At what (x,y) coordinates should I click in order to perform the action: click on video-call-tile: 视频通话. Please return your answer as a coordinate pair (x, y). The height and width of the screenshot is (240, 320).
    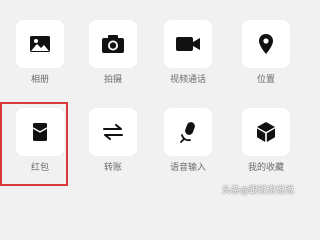
    Looking at the image, I should click on (188, 59).